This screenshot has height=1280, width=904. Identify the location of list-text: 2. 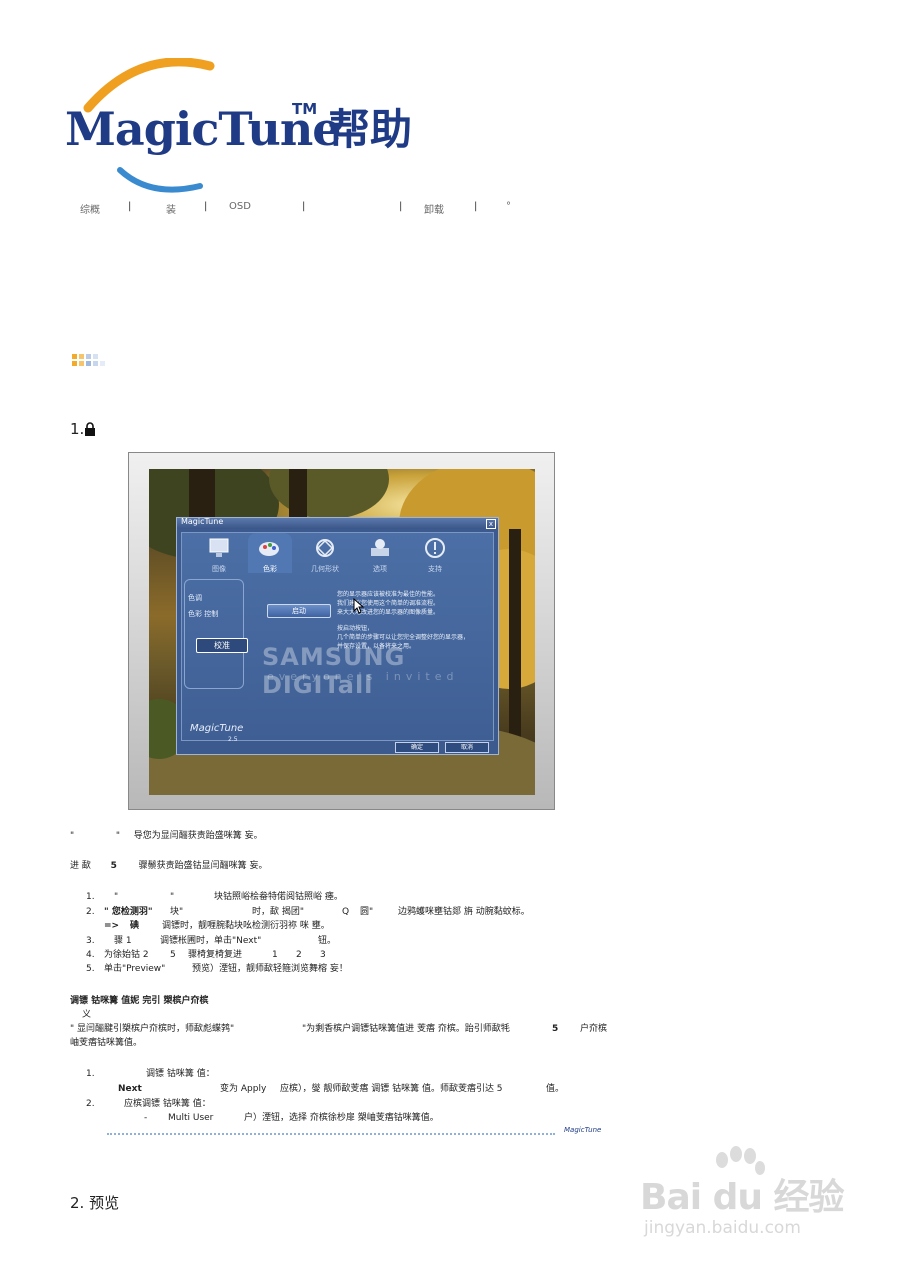
(299, 955).